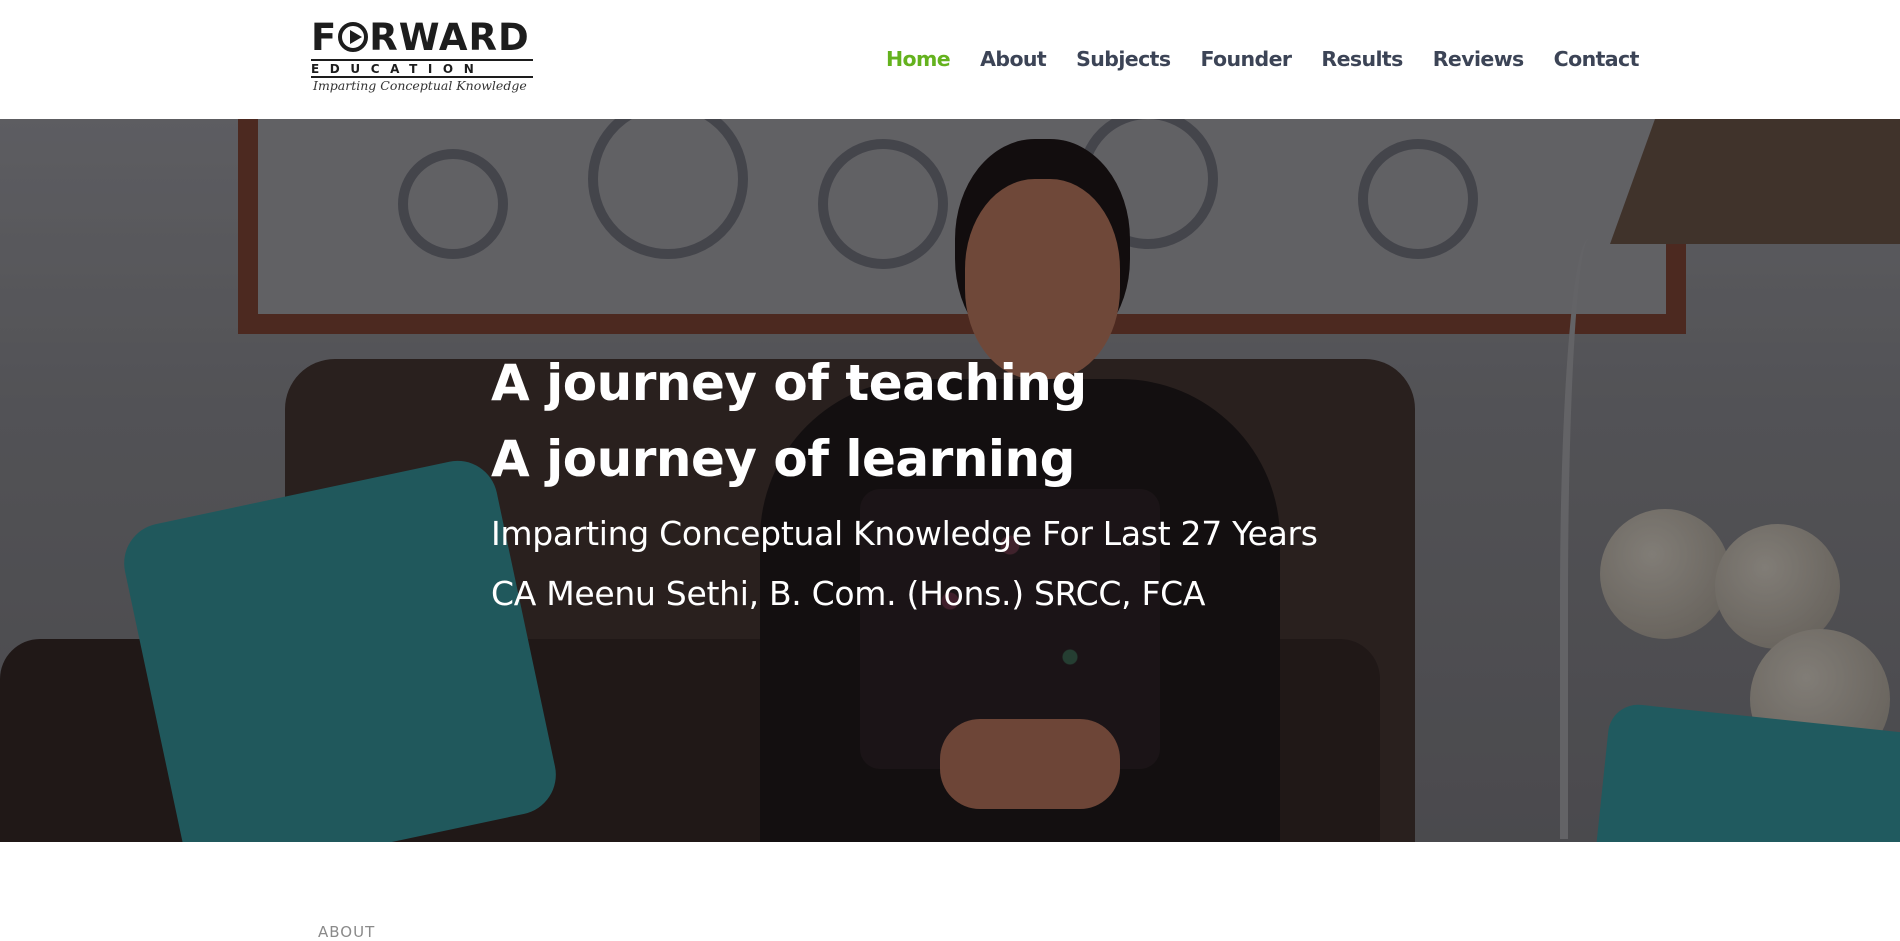 Image resolution: width=1900 pixels, height=941 pixels. I want to click on nav-item-founder: Founder, so click(1246, 59).